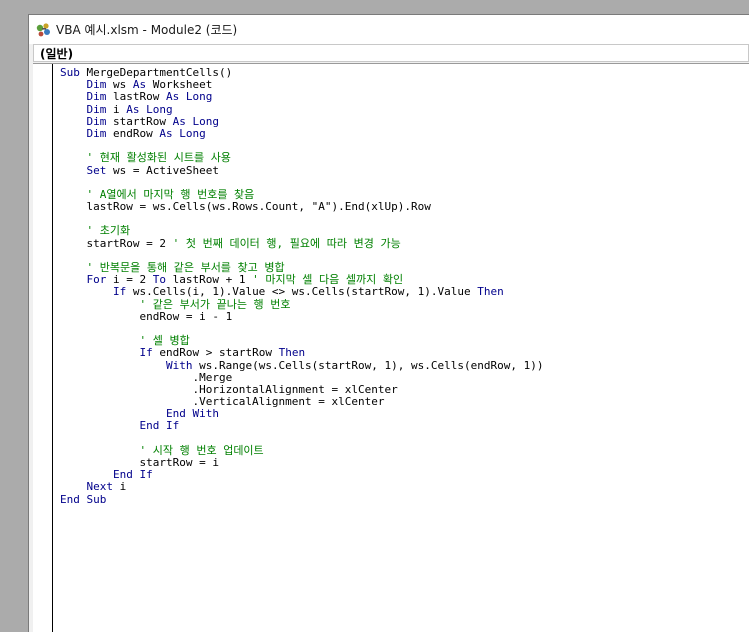  What do you see at coordinates (100, 487) in the screenshot?
I see `code-keyword: Next` at bounding box center [100, 487].